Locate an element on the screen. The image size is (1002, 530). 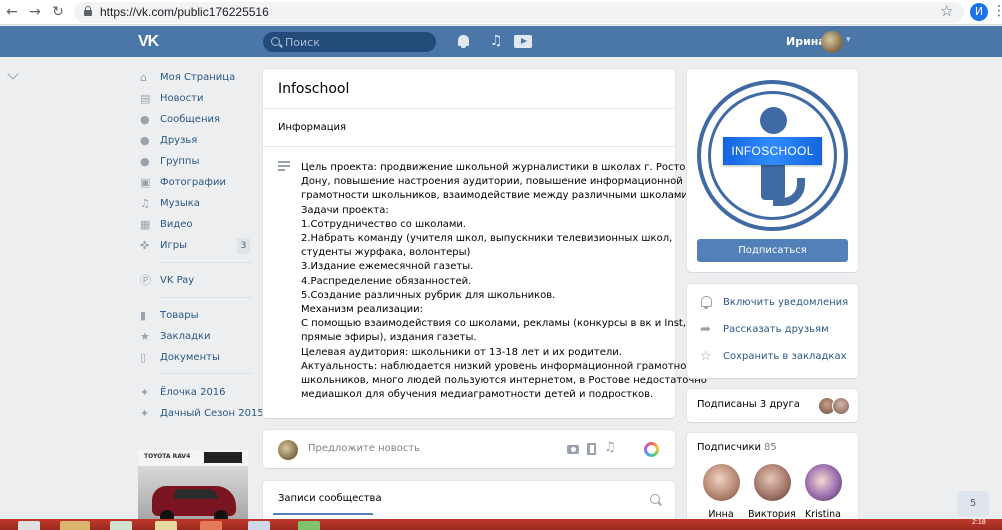
browser-menu-icon: ⋮ is located at coordinates (997, 11).